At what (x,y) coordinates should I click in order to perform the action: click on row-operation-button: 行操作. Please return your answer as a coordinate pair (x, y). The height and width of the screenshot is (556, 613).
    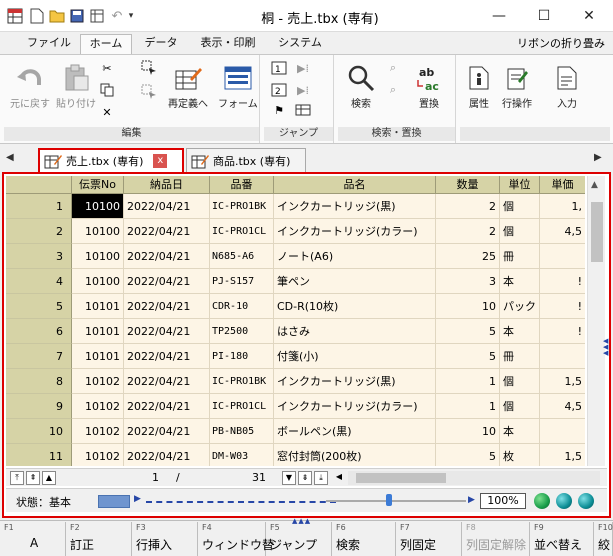
    Looking at the image, I should click on (517, 86).